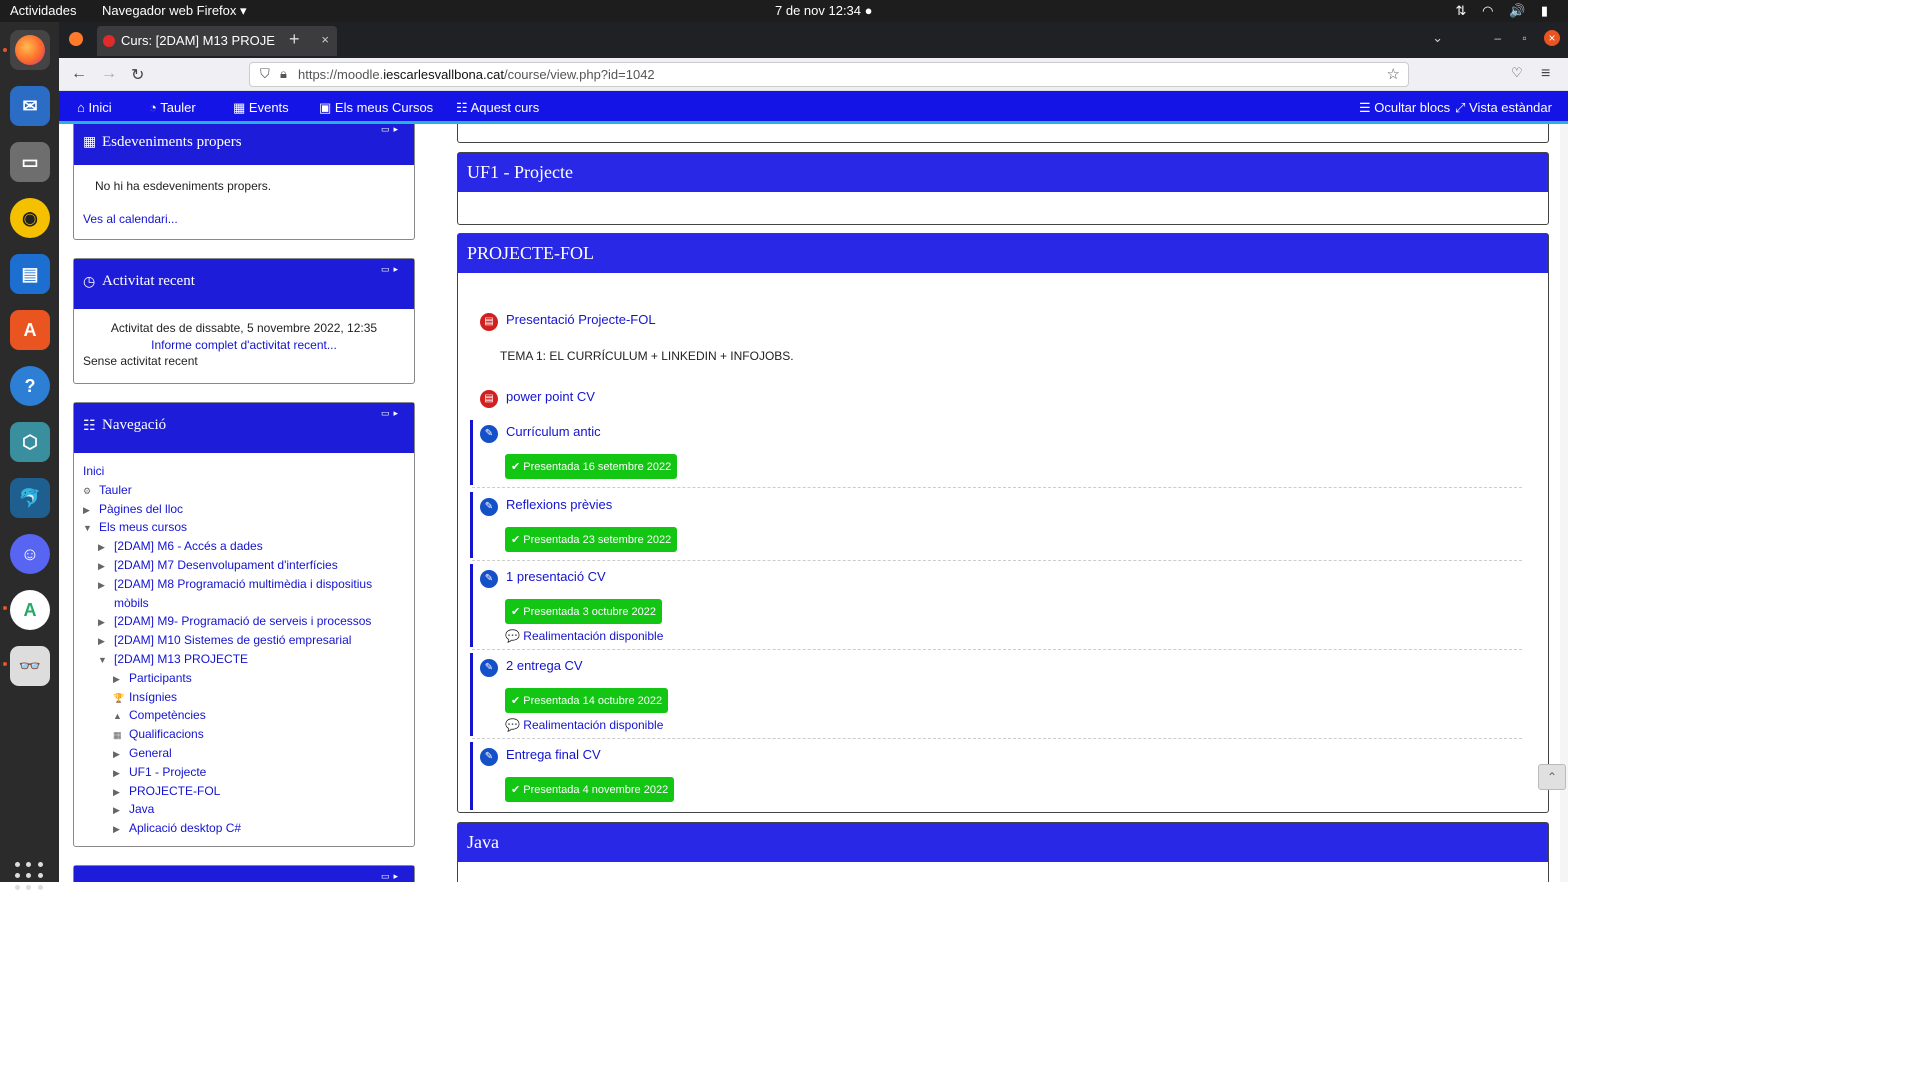 This screenshot has width=1920, height=1080. I want to click on activity-presentacio: ▤ Presentació Projecte-FOL, so click(568, 321).